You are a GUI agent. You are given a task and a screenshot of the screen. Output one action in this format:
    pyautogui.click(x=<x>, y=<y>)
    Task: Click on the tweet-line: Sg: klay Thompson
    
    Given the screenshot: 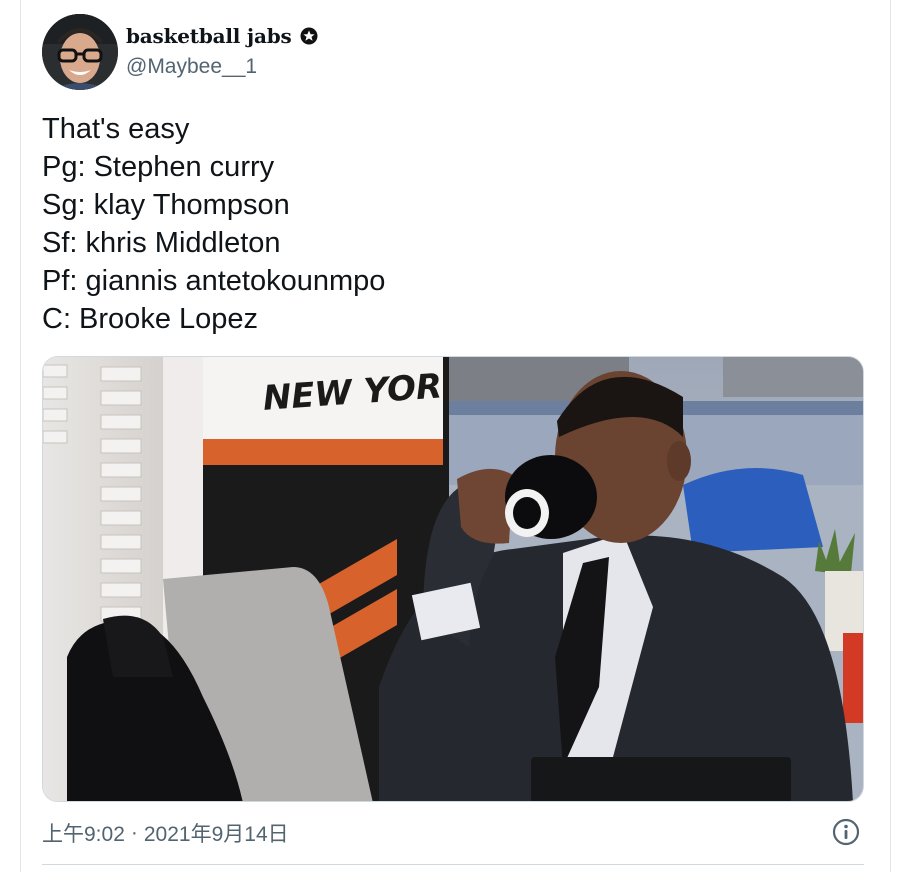 What is the action you would take?
    pyautogui.click(x=166, y=205)
    